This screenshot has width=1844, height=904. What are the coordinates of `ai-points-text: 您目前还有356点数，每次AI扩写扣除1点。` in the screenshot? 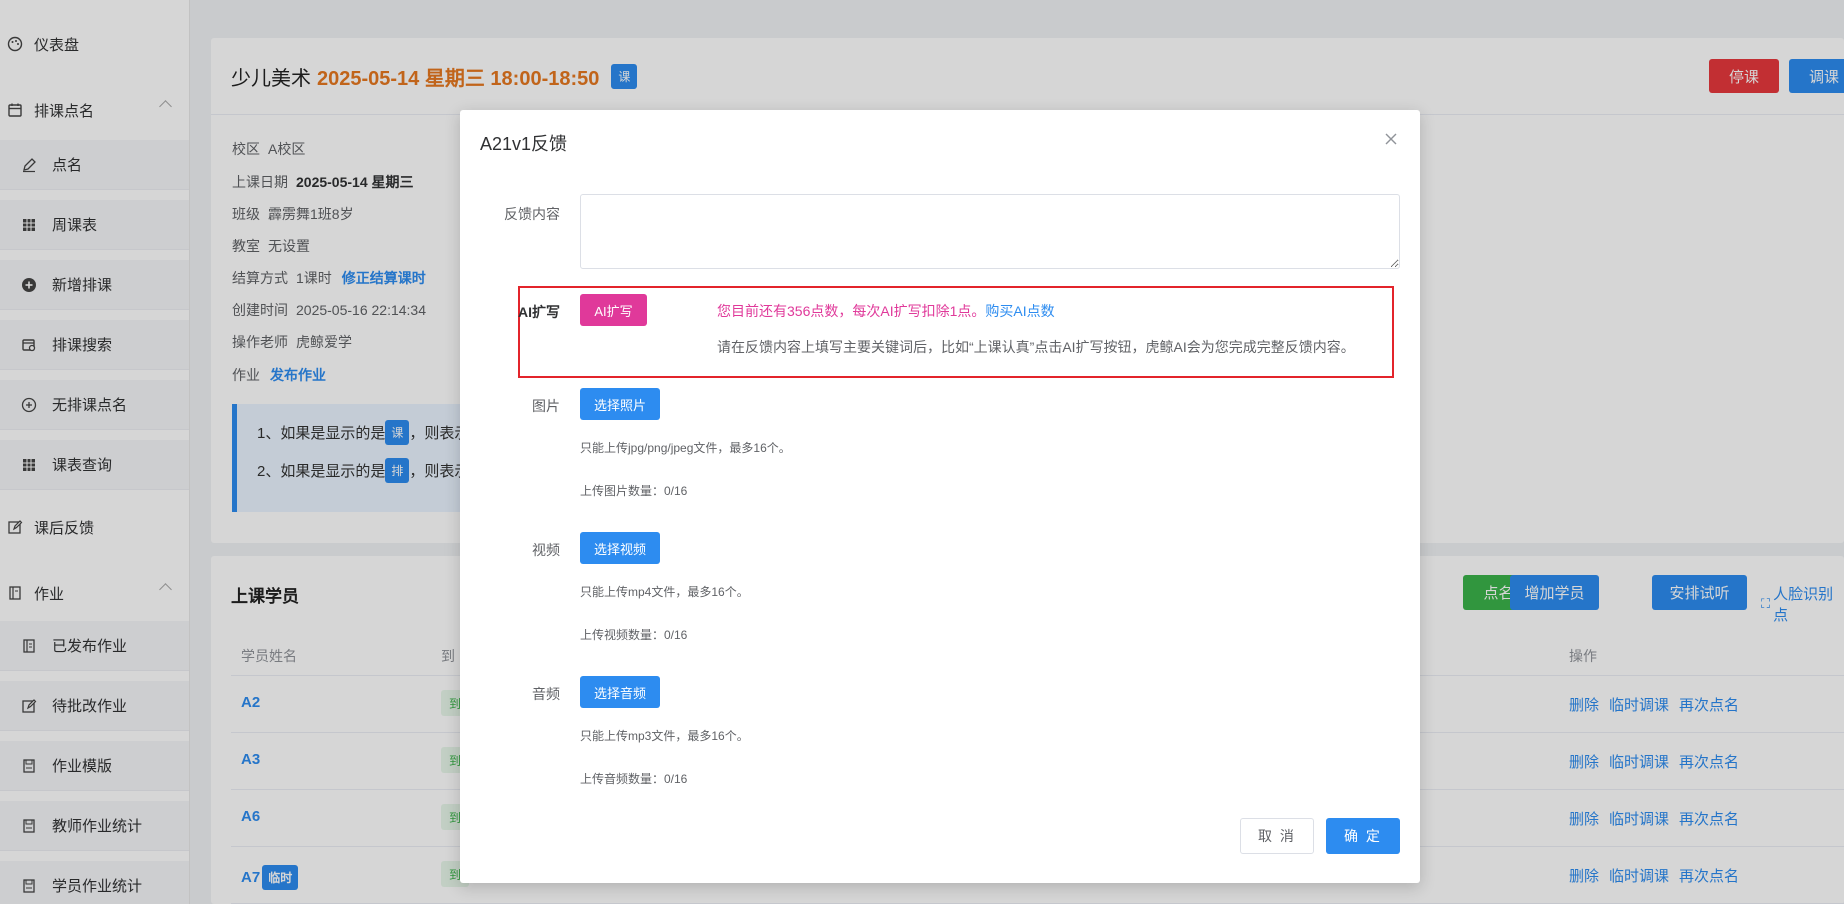 It's located at (851, 311).